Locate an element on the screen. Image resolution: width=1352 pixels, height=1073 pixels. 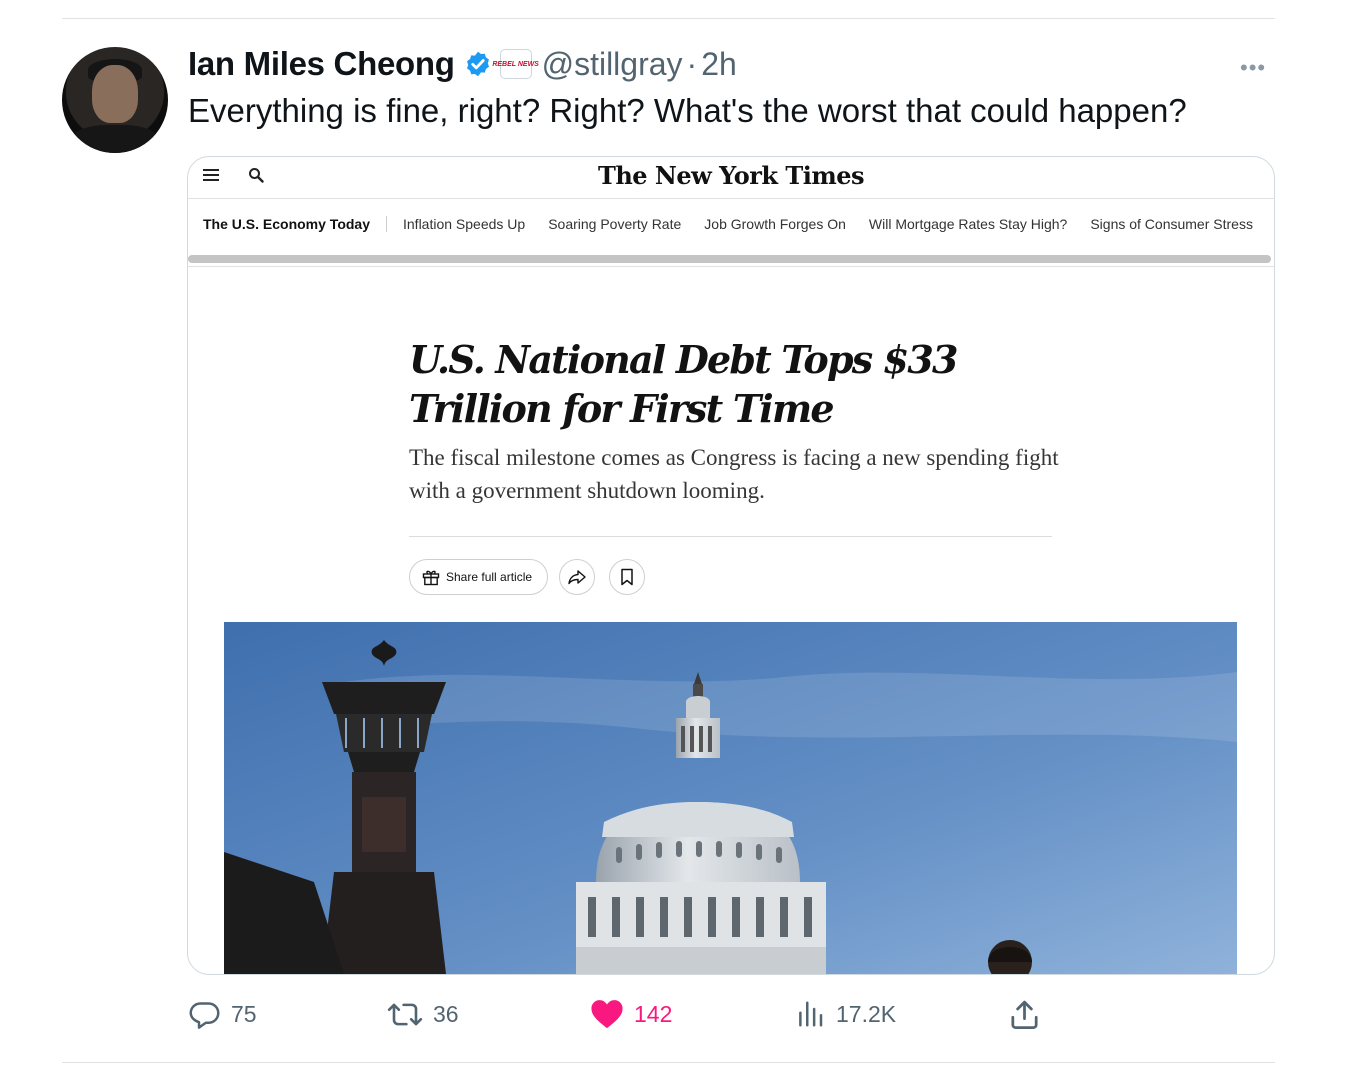
repost-button: 36 is located at coordinates (423, 1014).